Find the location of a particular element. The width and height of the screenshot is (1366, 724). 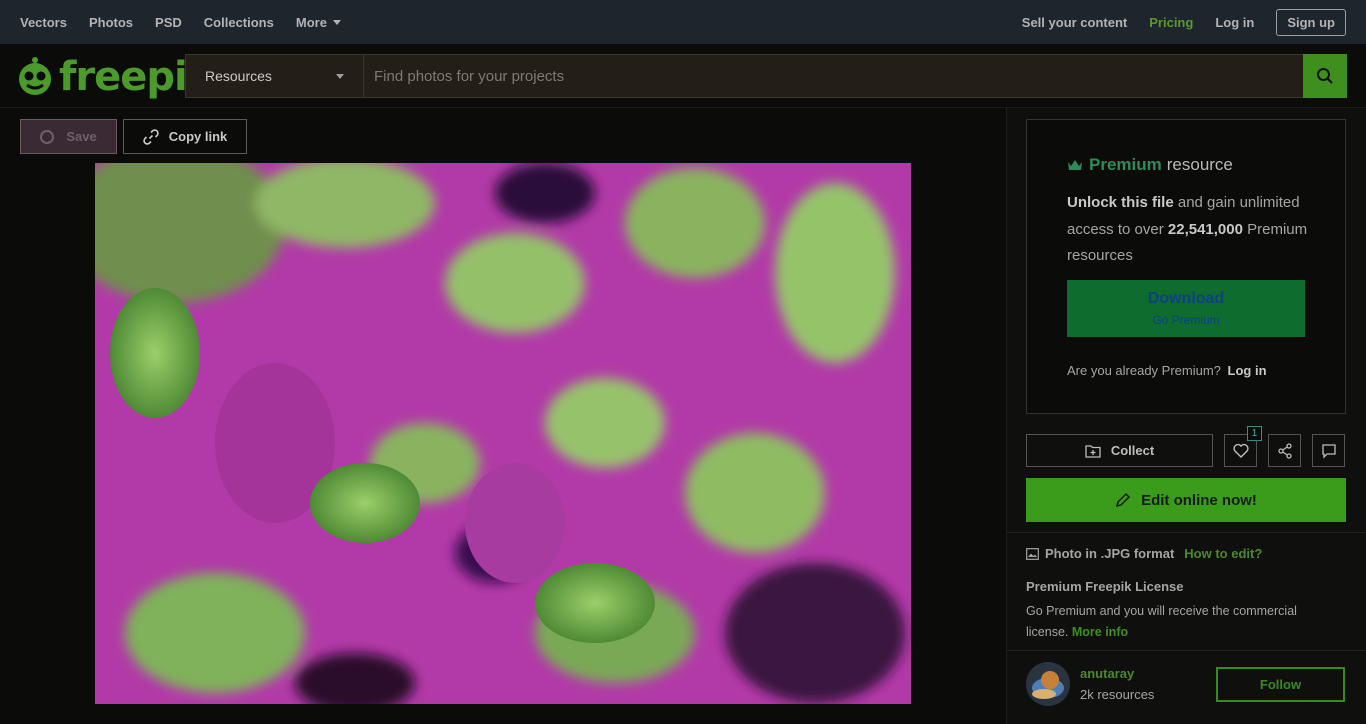

comment-icon is located at coordinates (1328, 451).